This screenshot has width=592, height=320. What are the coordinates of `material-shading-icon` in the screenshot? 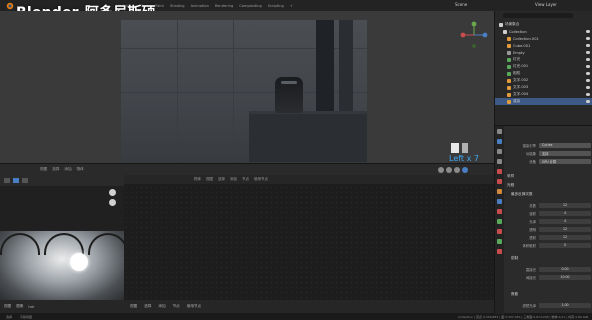 It's located at (457, 170).